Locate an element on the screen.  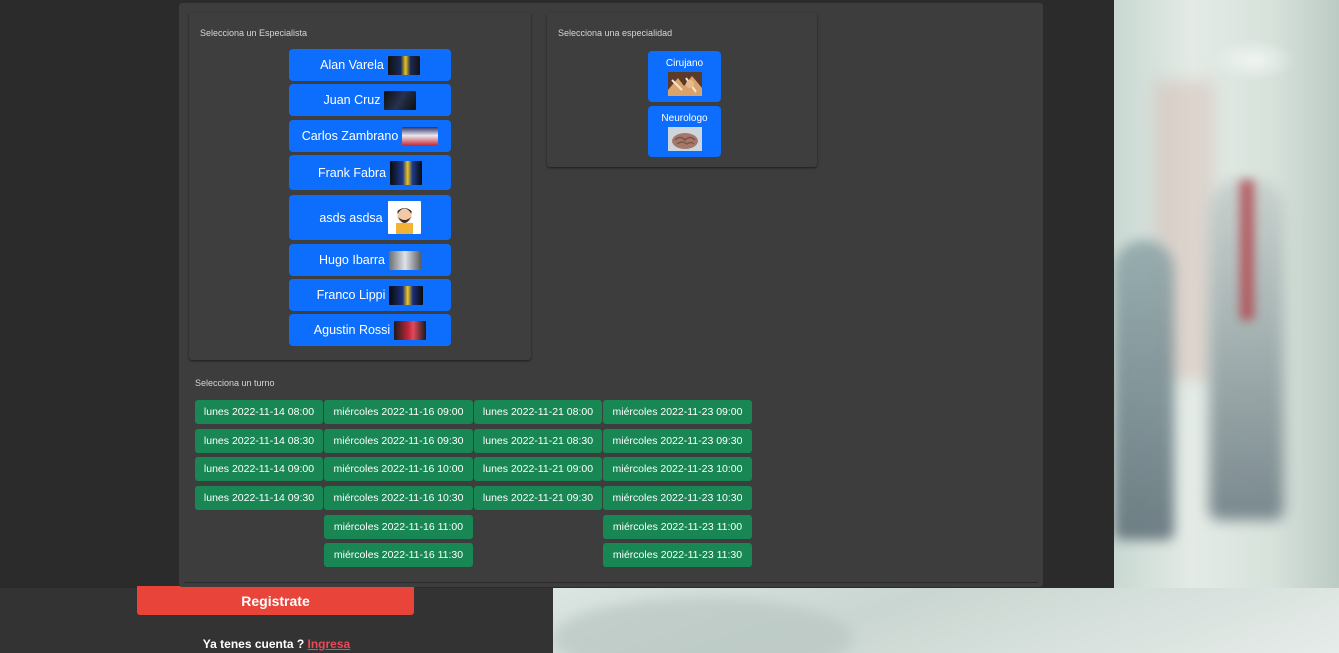
specialist-button: Frank Fabra is located at coordinates (370, 172).